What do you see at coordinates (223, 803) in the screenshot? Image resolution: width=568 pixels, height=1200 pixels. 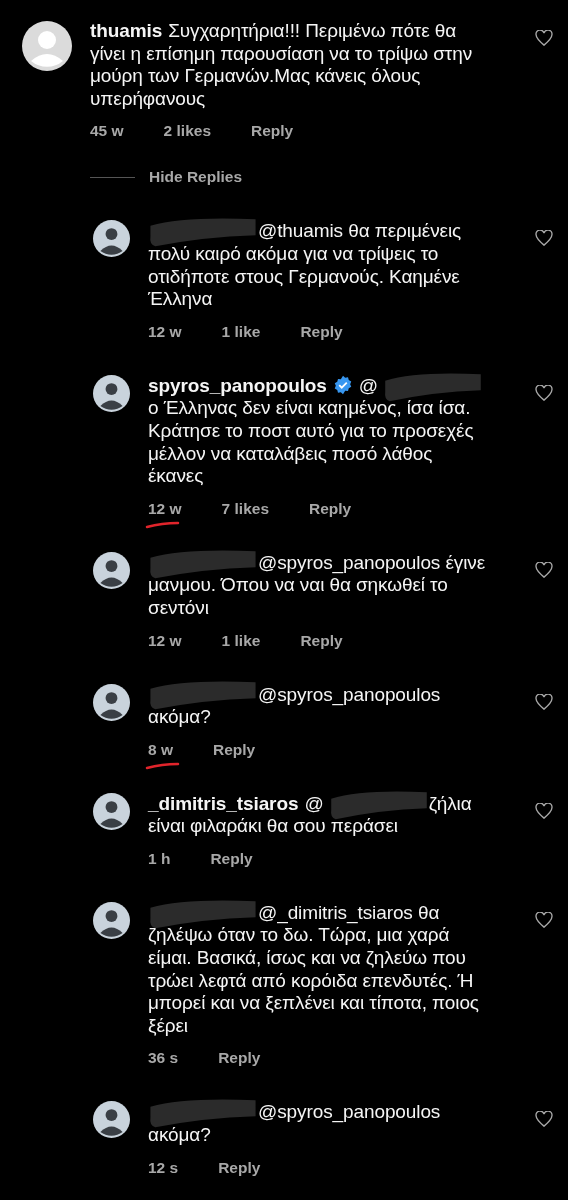 I see `username: _dimitris_tsiaros` at bounding box center [223, 803].